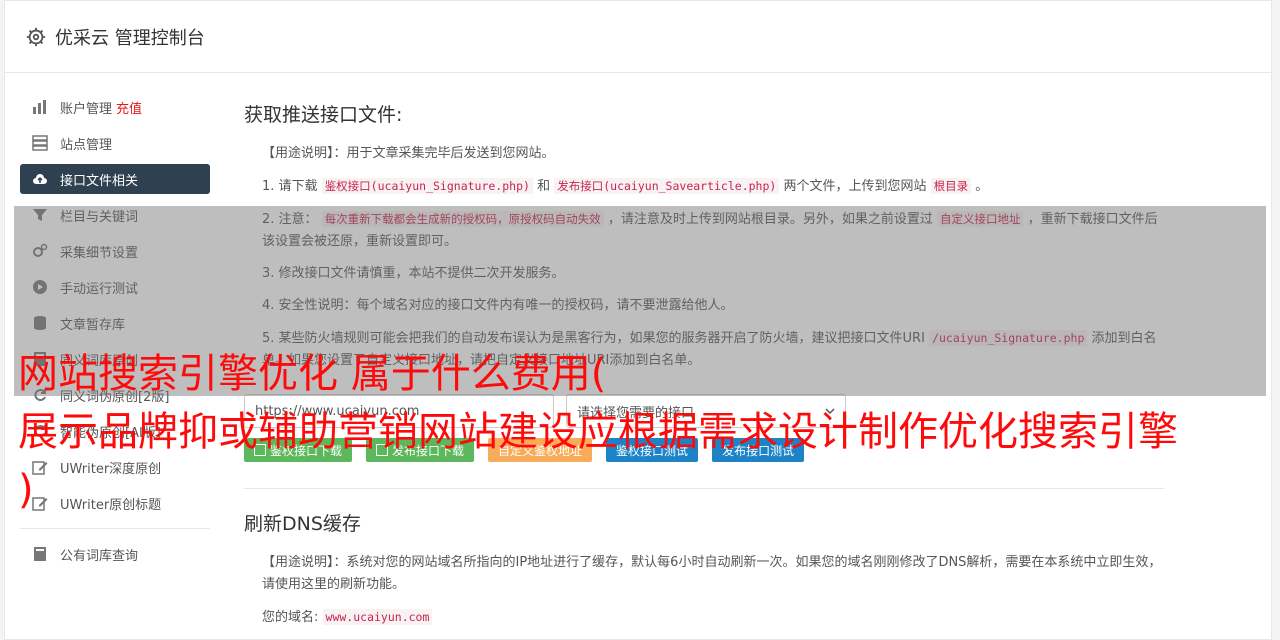 This screenshot has width=1280, height=640. What do you see at coordinates (855, 186) in the screenshot?
I see `step-text: 两个文件，上传到您网站` at bounding box center [855, 186].